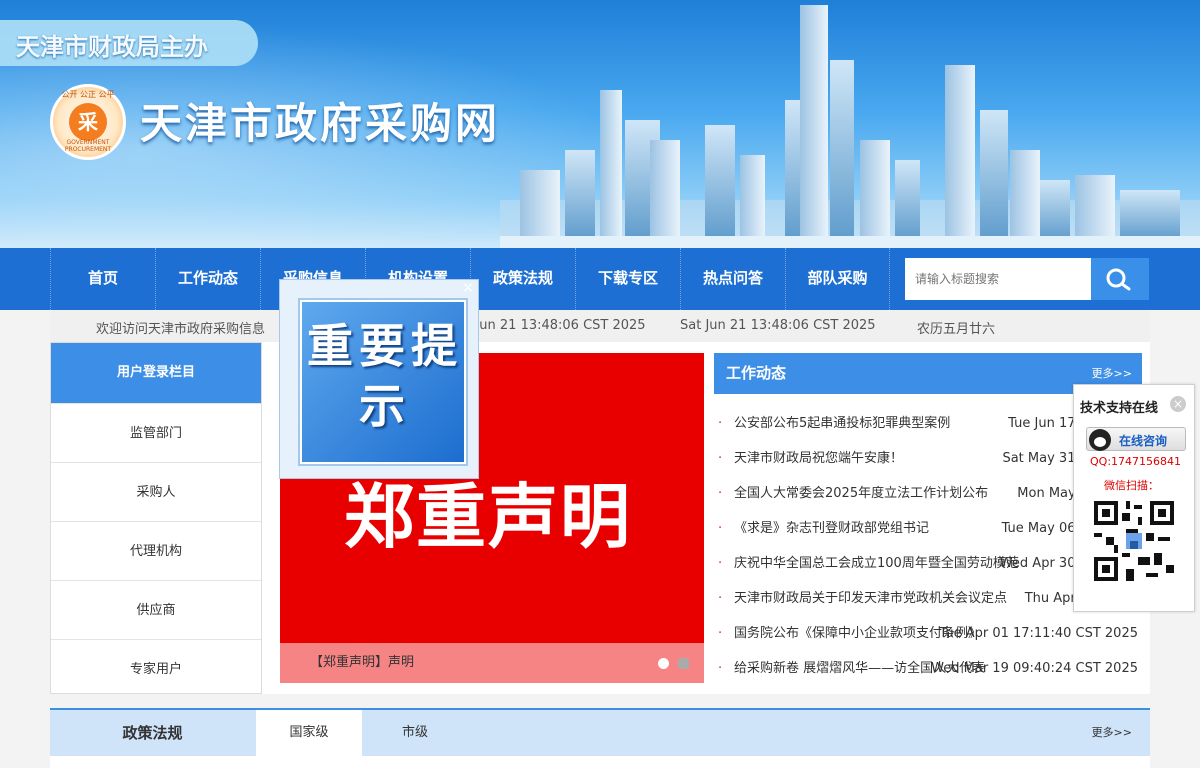 The image size is (1200, 768). Describe the element at coordinates (870, 598) in the screenshot. I see `news-item-title: 天津市财政局关于印发天津市党政机关会议定点` at that location.